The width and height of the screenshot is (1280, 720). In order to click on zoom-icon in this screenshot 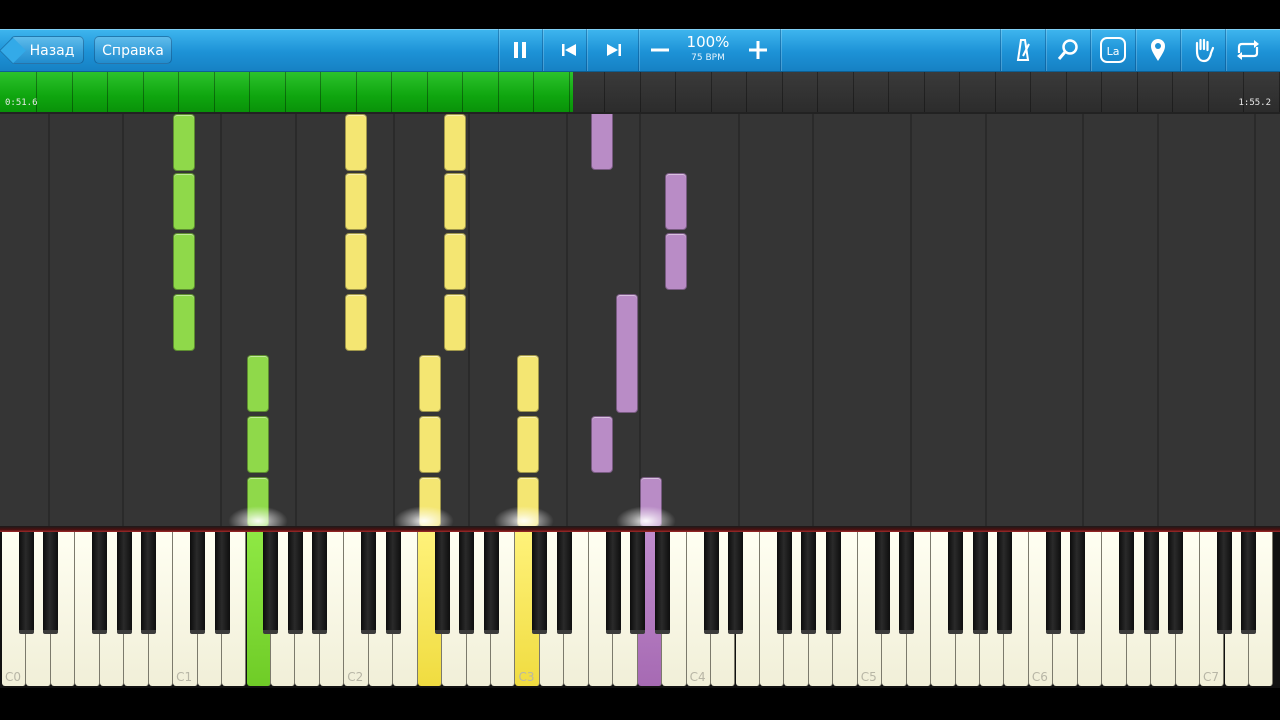, I will do `click(1068, 50)`.